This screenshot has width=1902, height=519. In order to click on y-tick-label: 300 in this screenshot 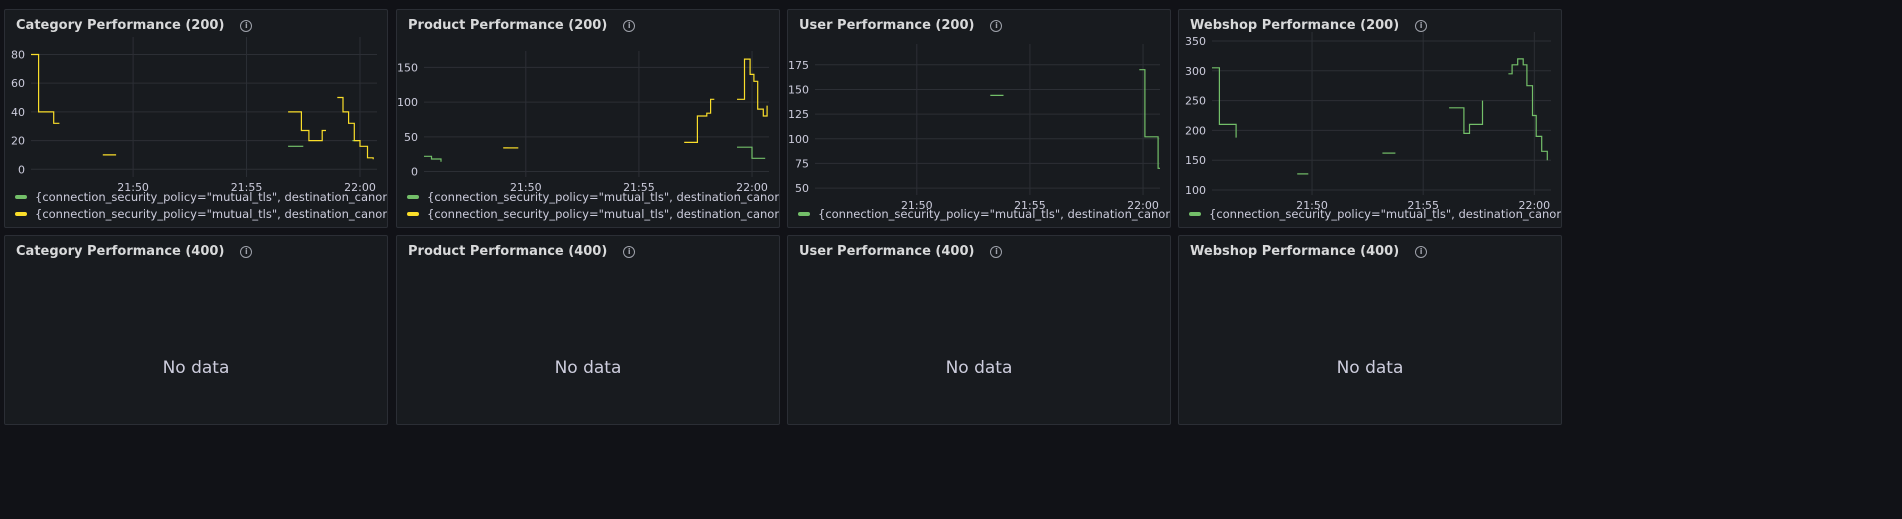, I will do `click(1195, 71)`.